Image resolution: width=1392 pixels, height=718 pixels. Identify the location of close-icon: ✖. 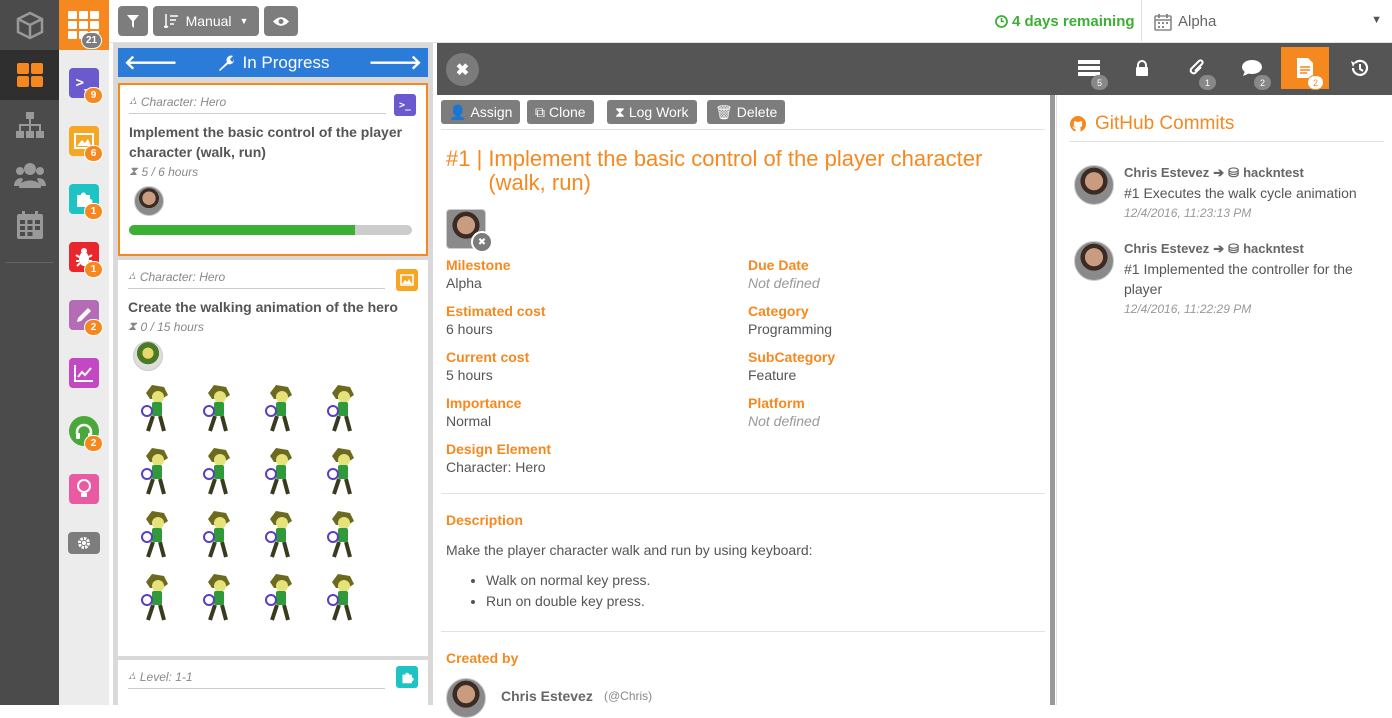
(462, 70).